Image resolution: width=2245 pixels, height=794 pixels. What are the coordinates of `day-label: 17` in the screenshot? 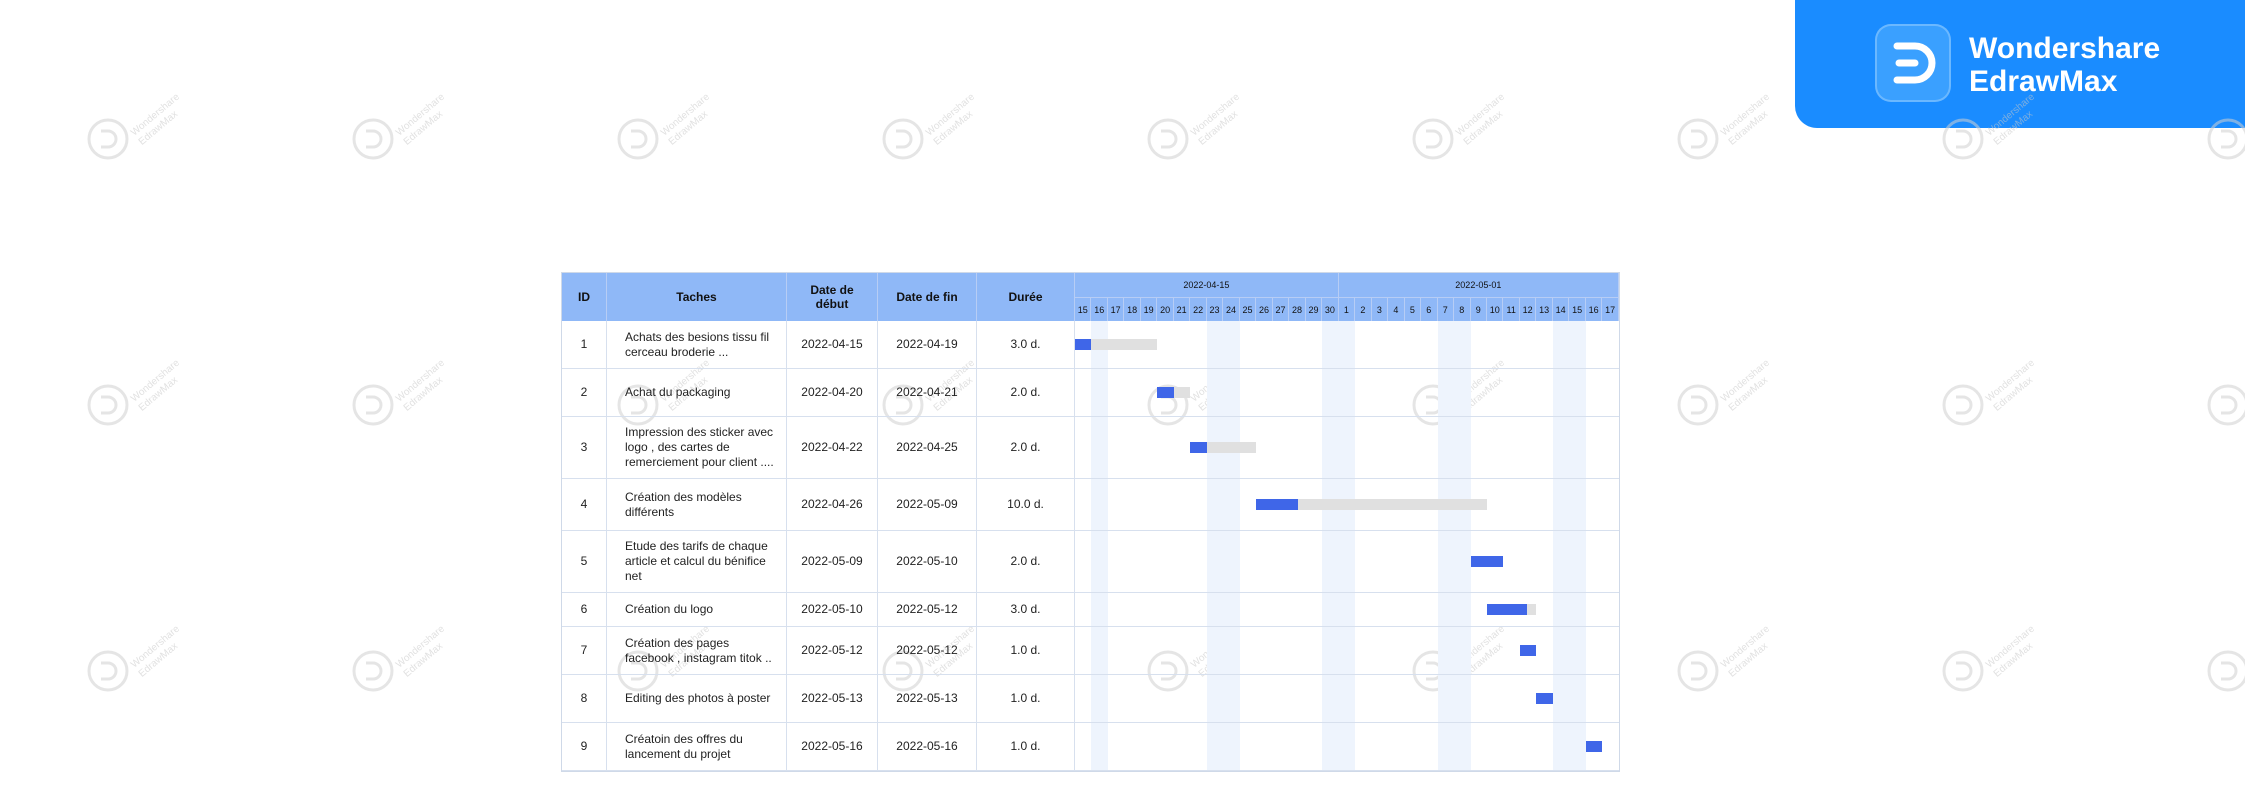 It's located at (1610, 309).